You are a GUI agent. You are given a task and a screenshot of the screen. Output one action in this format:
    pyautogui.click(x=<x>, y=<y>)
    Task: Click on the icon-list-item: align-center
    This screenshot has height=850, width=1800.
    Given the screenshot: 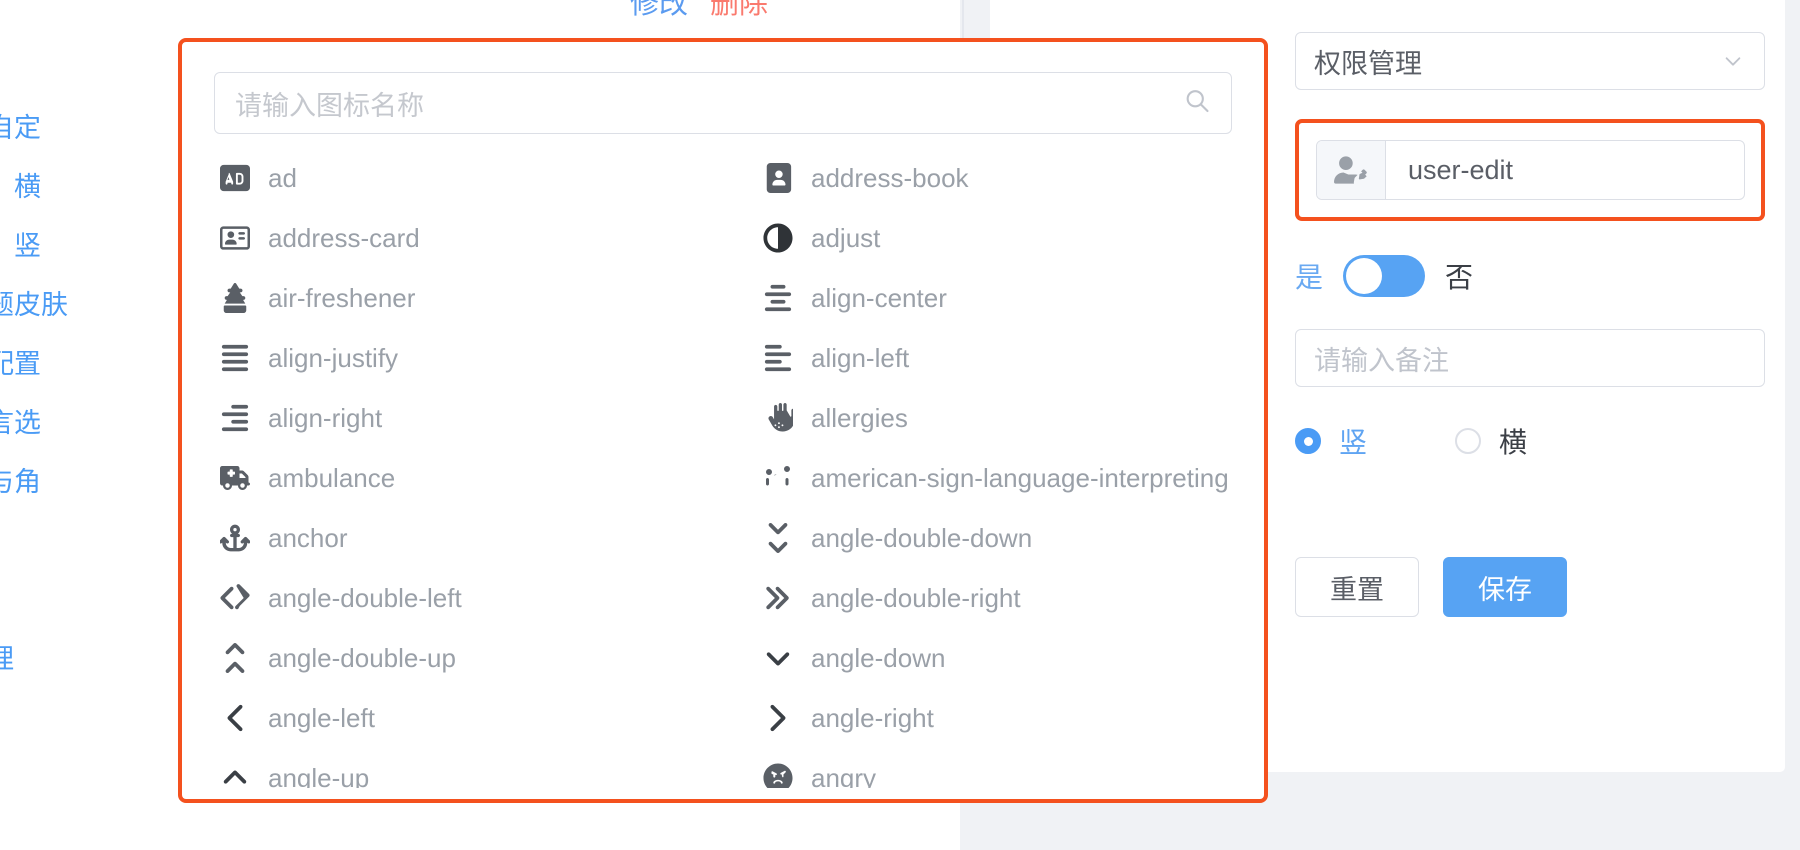 What is the action you would take?
    pyautogui.click(x=987, y=298)
    